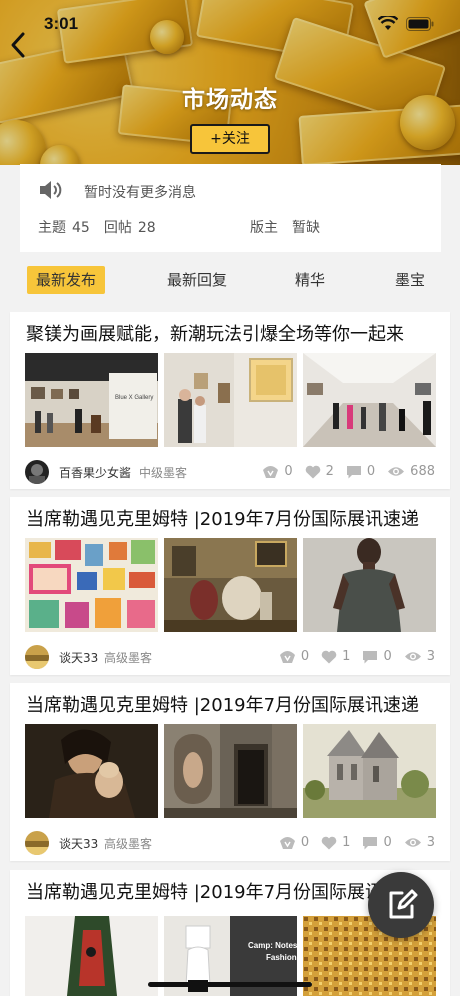 This screenshot has height=996, width=460. What do you see at coordinates (281, 957) in the screenshot?
I see `book-title-line2: Fashion` at bounding box center [281, 957].